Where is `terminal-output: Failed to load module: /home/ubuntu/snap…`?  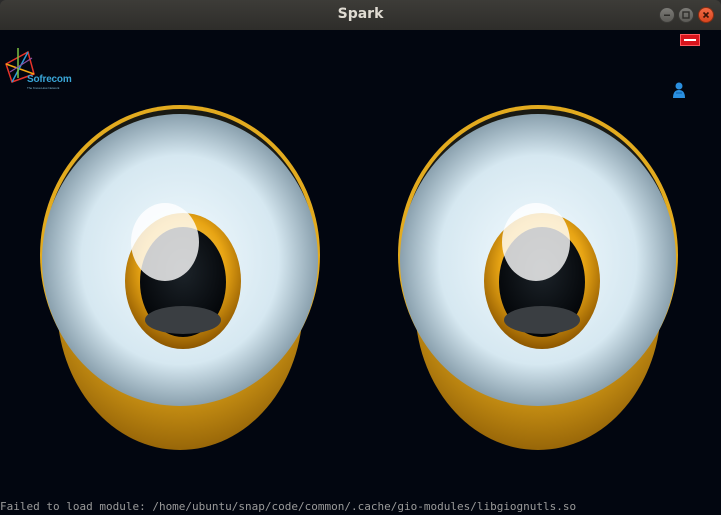
terminal-output: Failed to load module: /home/ubuntu/snap… is located at coordinates (288, 506).